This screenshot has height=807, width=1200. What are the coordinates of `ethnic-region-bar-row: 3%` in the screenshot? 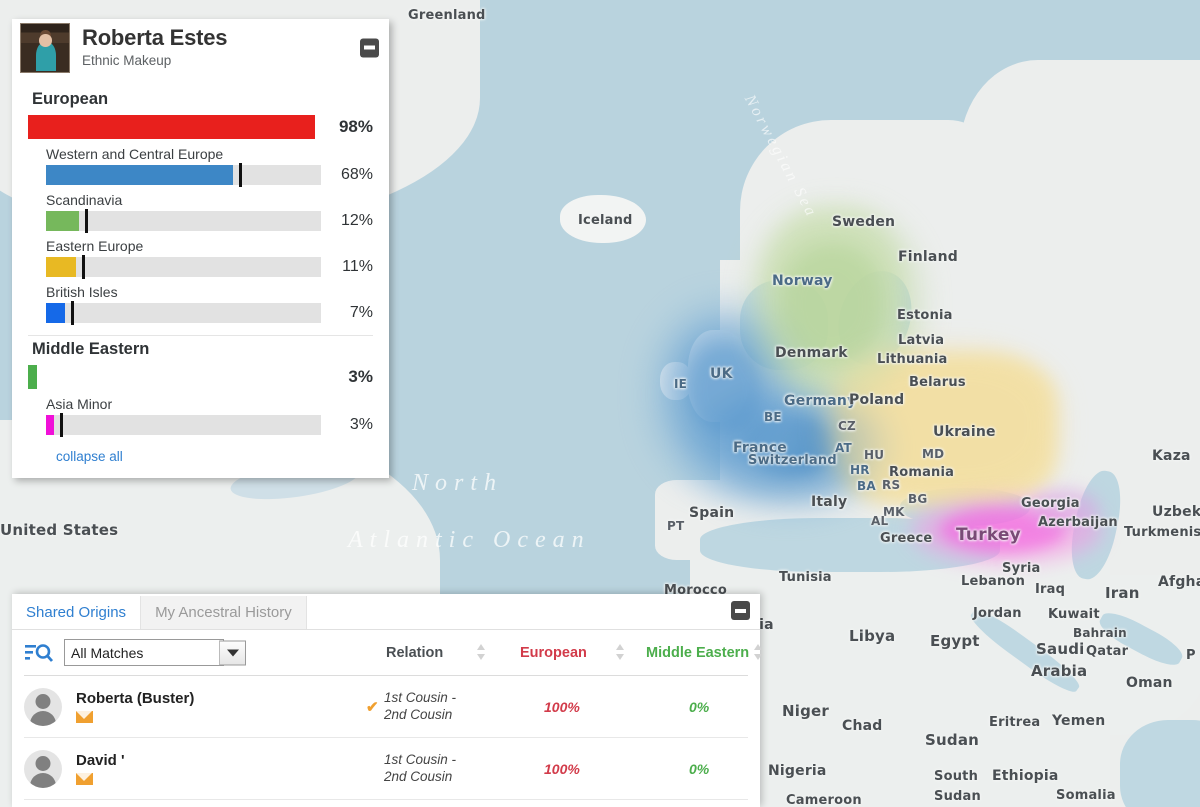 It's located at (200, 425).